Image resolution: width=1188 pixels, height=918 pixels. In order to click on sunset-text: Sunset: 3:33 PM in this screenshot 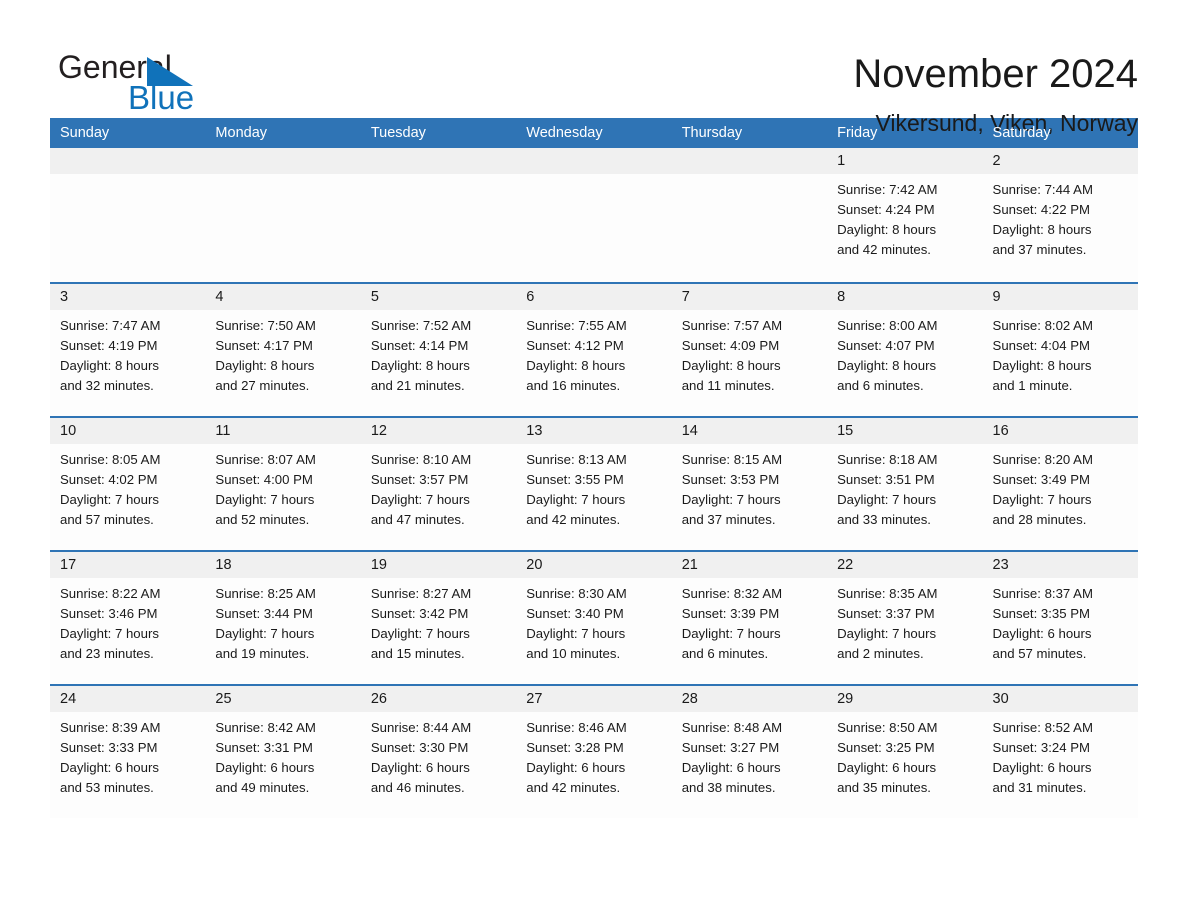, I will do `click(109, 747)`.